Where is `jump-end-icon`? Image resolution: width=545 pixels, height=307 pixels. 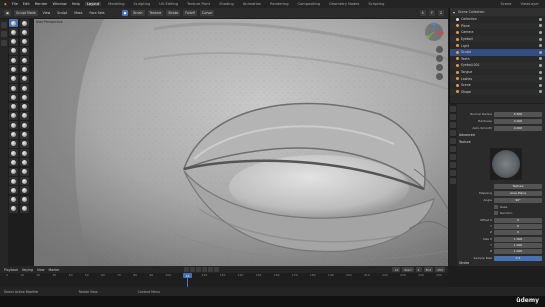 jump-end-icon is located at coordinates (216, 269).